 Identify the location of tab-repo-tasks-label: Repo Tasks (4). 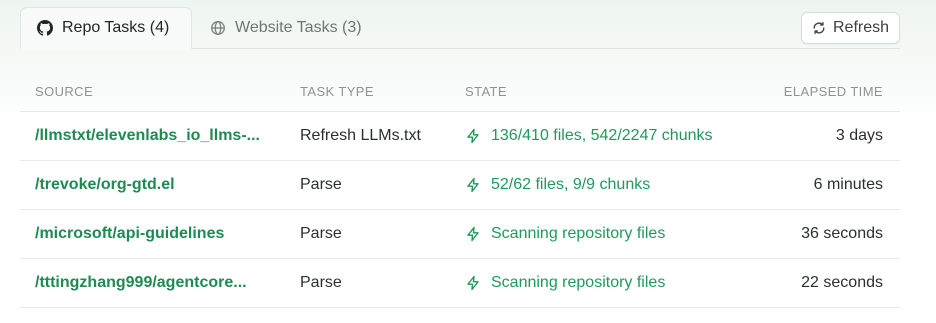
(116, 27).